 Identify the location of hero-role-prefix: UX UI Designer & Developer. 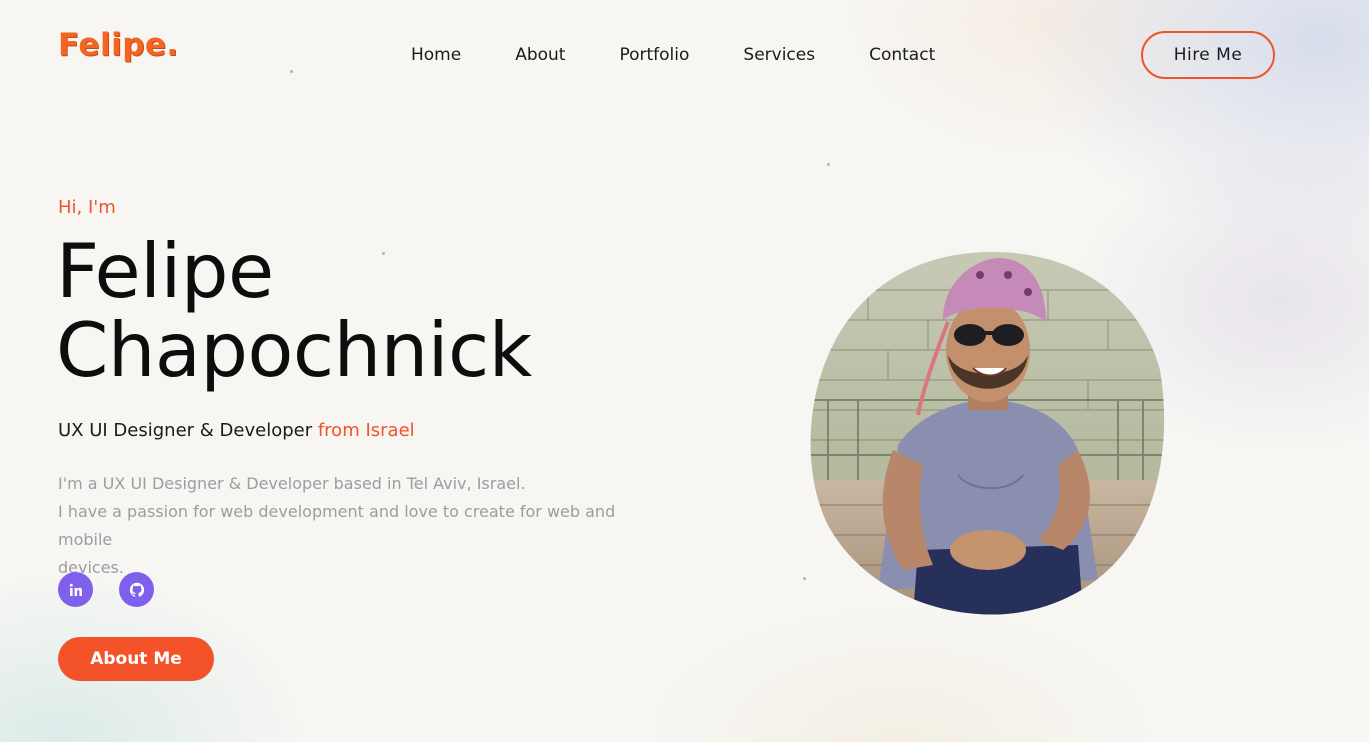
(185, 430).